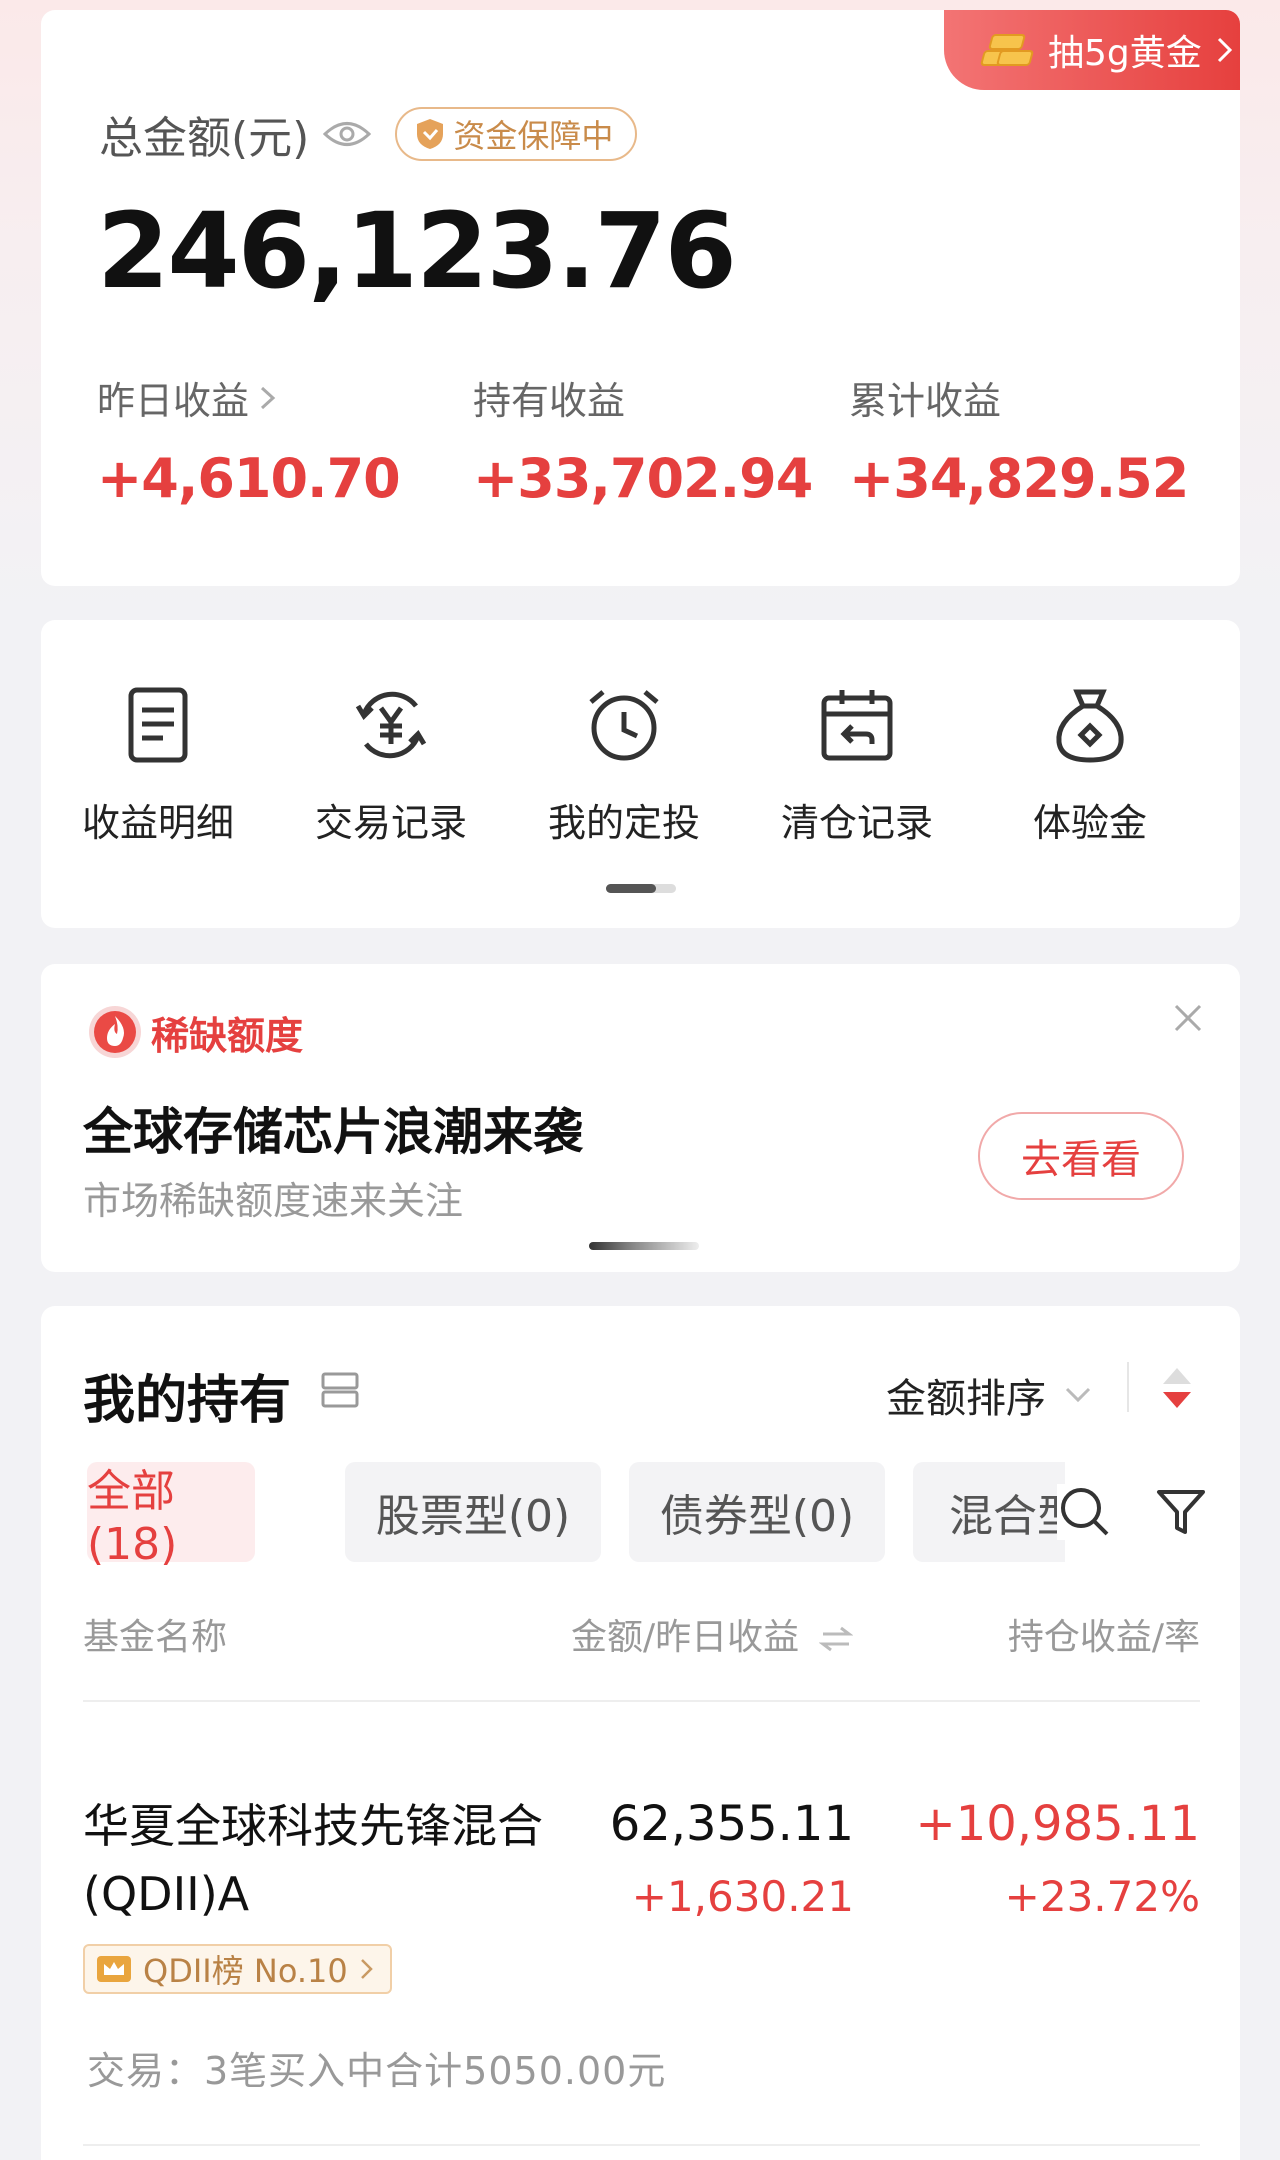  I want to click on column-amount: 金额/昨日收益, so click(712, 1634).